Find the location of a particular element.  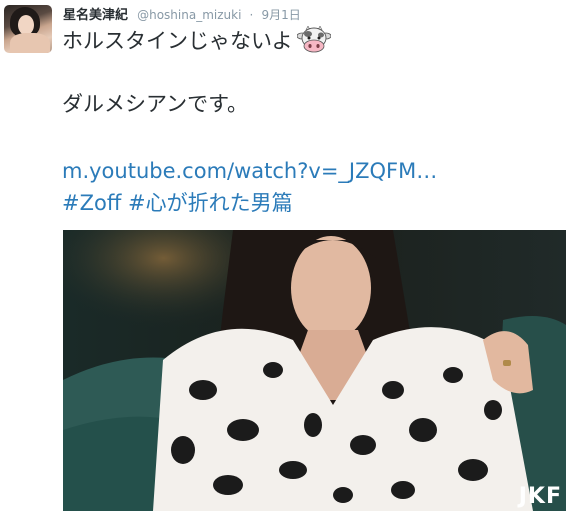

avatar is located at coordinates (28, 29).